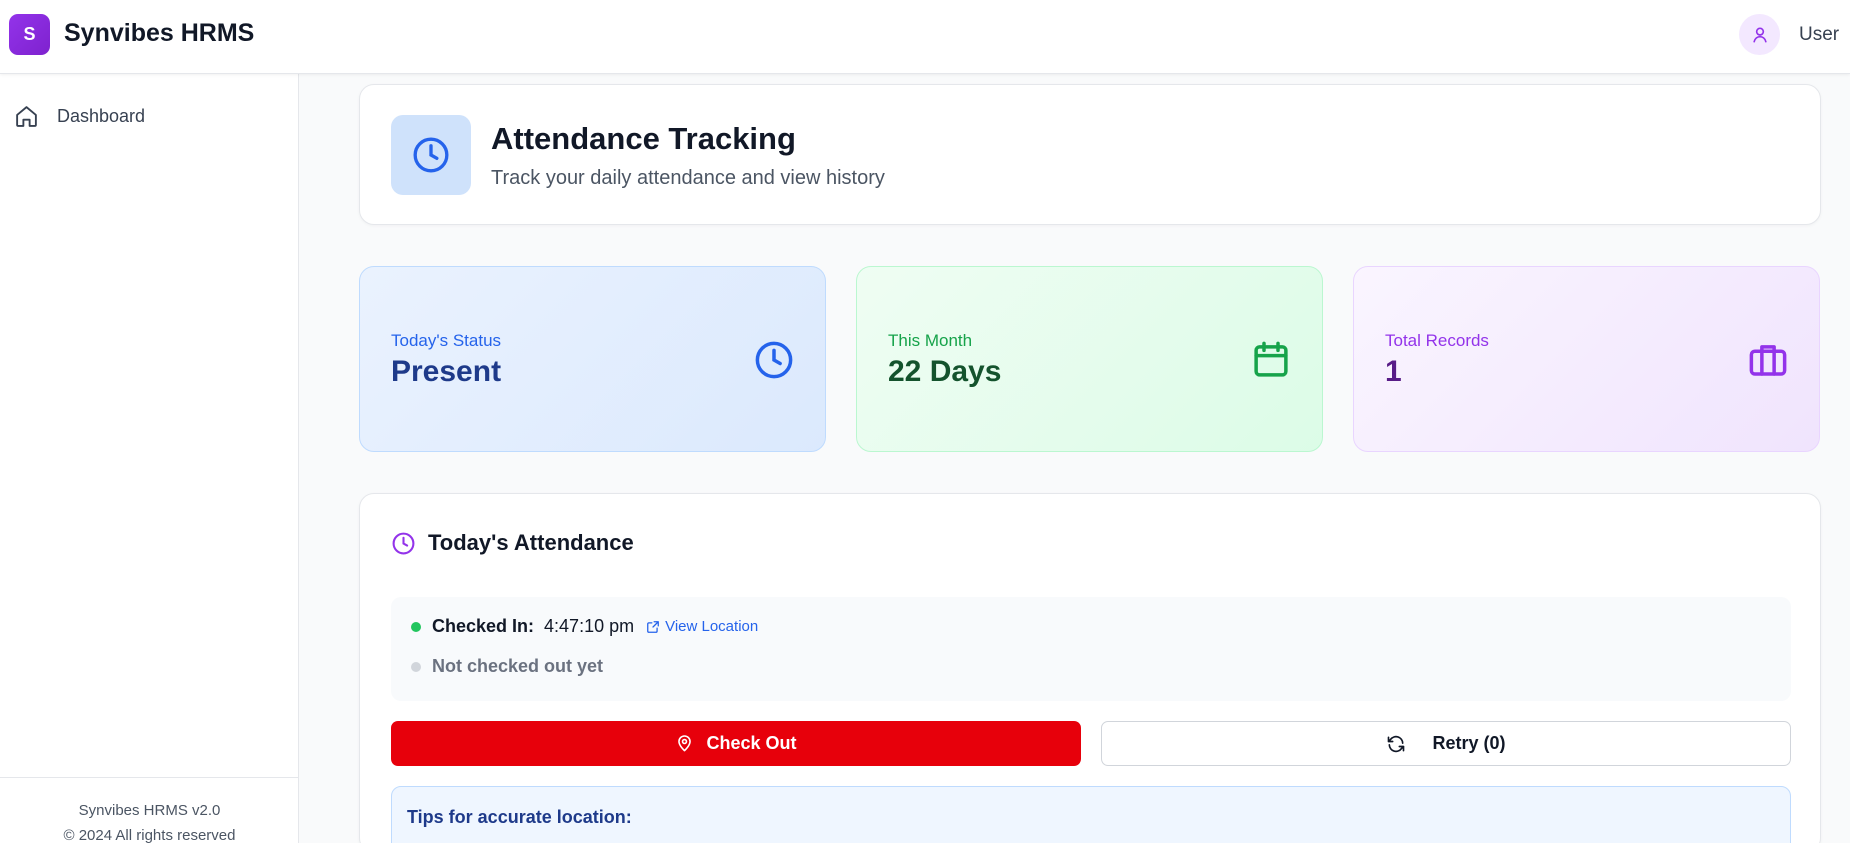 This screenshot has width=1850, height=843. Describe the element at coordinates (712, 626) in the screenshot. I see `view-location-label: View Location` at that location.